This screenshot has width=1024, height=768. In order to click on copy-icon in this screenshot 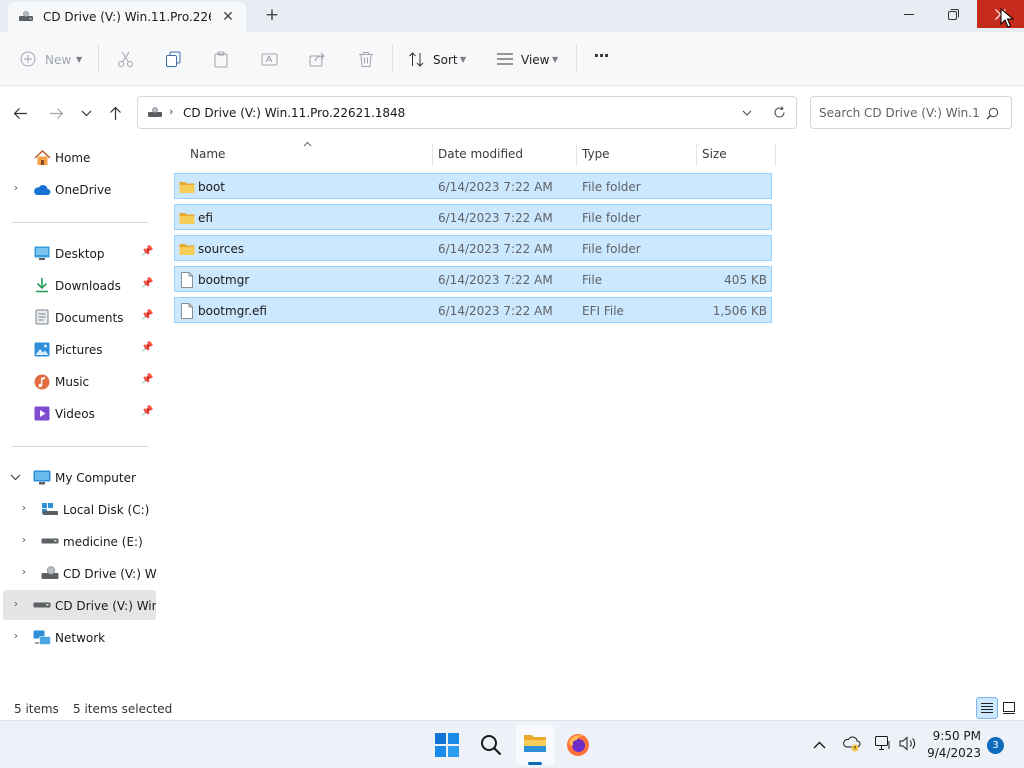, I will do `click(173, 59)`.